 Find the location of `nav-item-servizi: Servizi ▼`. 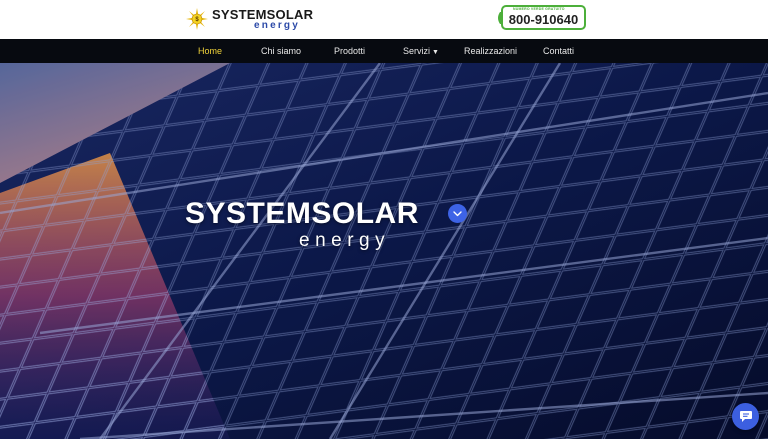

nav-item-servizi: Servizi ▼ is located at coordinates (421, 51).